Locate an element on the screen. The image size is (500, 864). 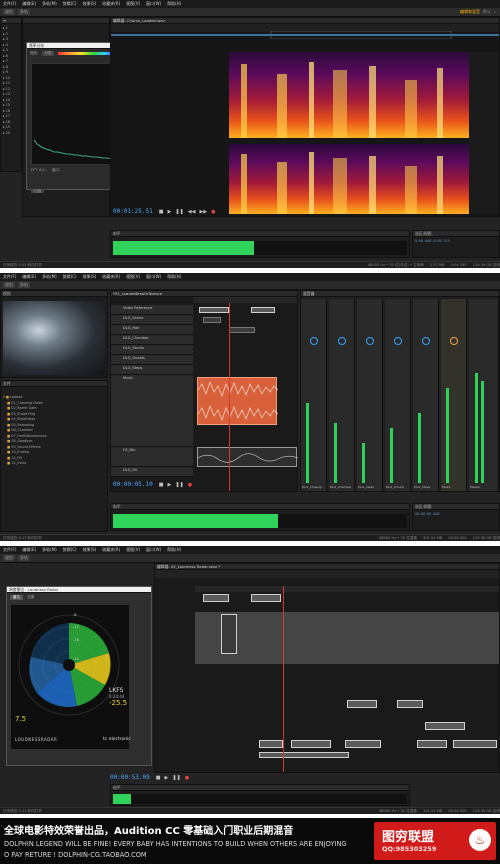
mixer-strip: DLG_Ideas is located at coordinates (370, 395).